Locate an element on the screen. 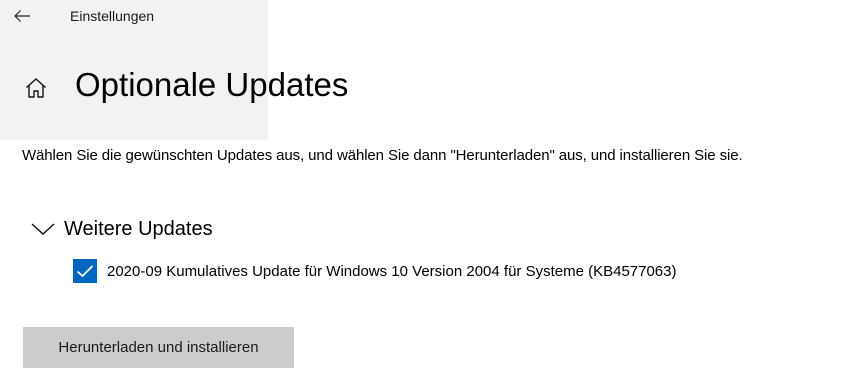 This screenshot has width=868, height=380. update-checkbox is located at coordinates (85, 271).